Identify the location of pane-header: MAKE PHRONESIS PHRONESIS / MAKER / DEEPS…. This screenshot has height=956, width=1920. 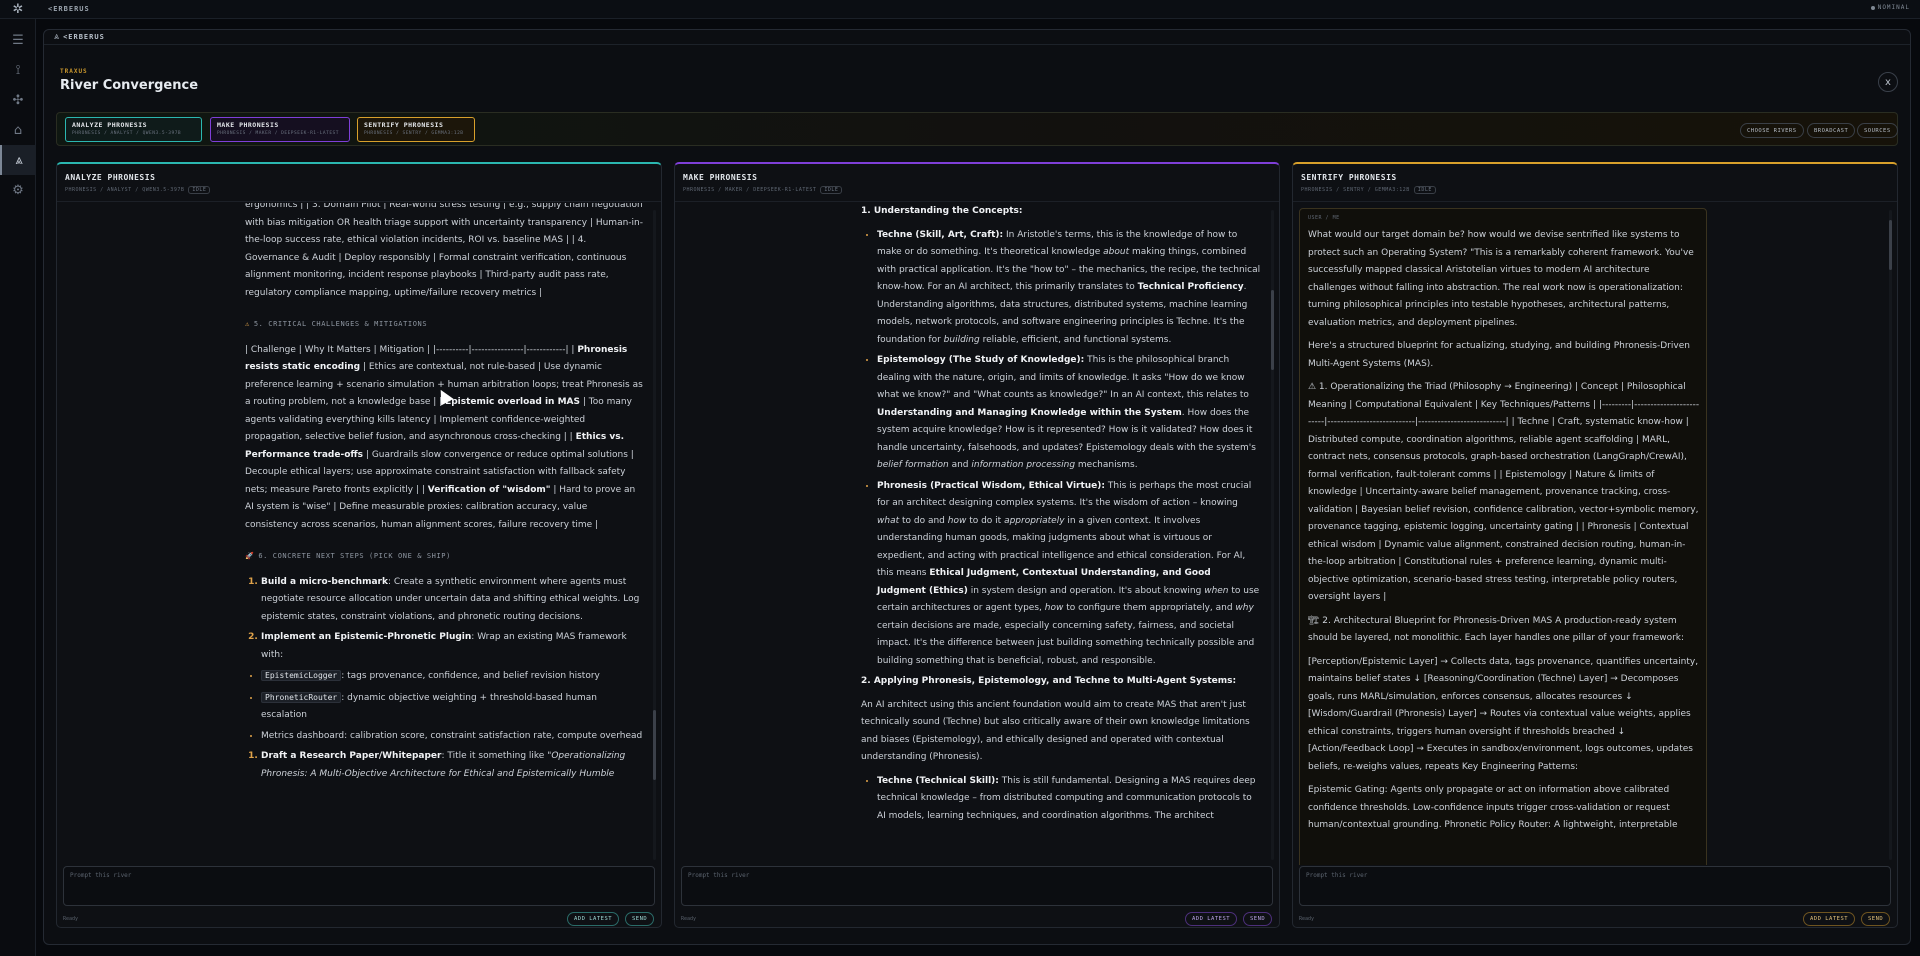
(977, 183).